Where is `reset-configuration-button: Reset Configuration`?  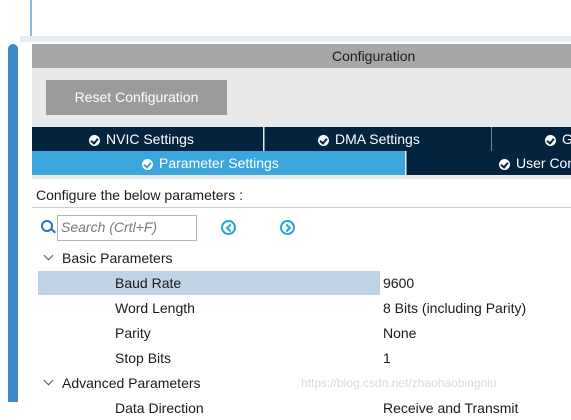
reset-configuration-button: Reset Configuration is located at coordinates (136, 97).